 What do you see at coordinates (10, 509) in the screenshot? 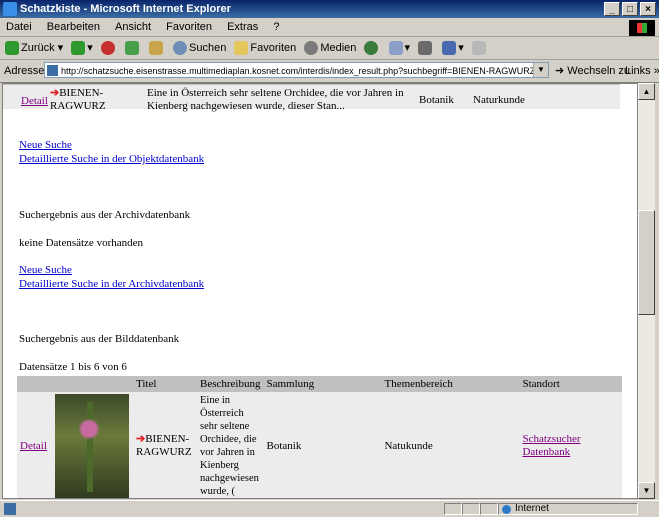
I see `page-status-icon` at bounding box center [10, 509].